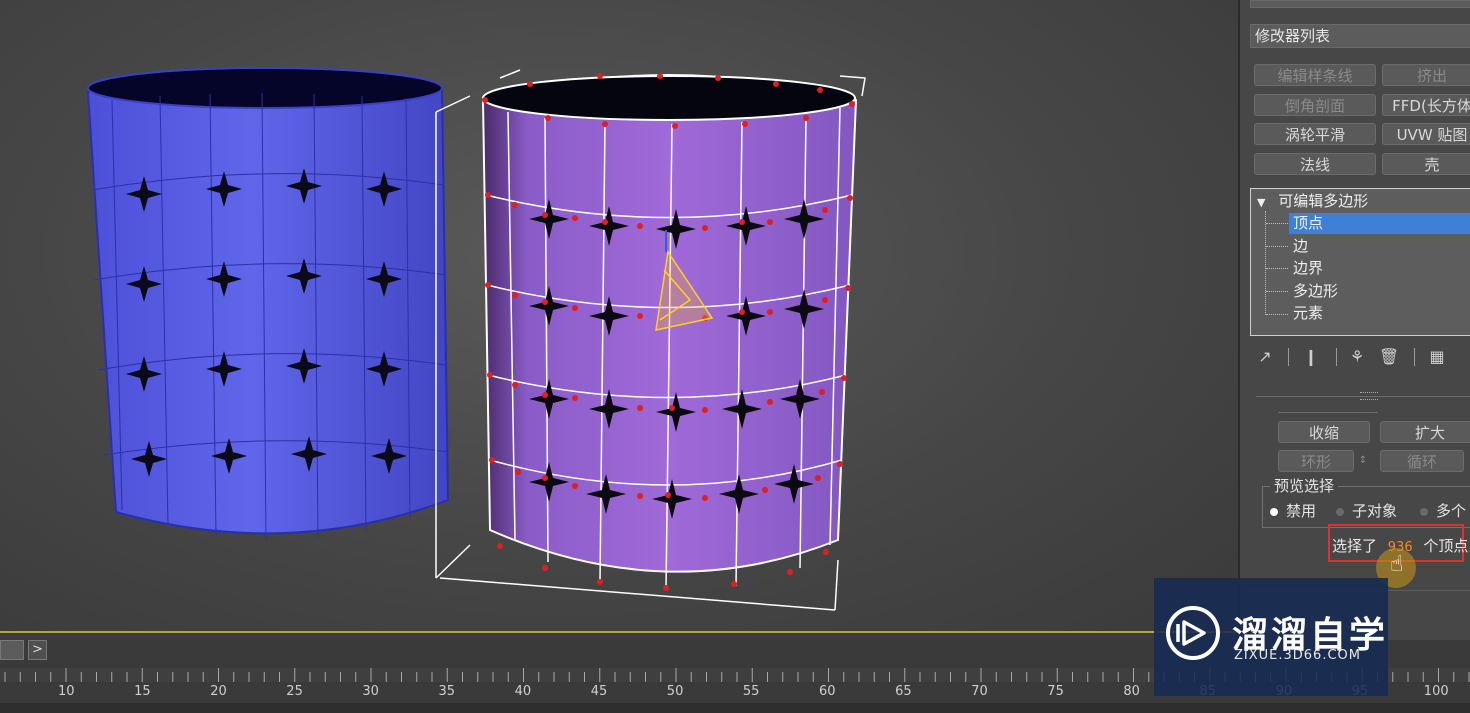  Describe the element at coordinates (675, 691) in the screenshot. I see `ruler-tick-label: 50` at that location.